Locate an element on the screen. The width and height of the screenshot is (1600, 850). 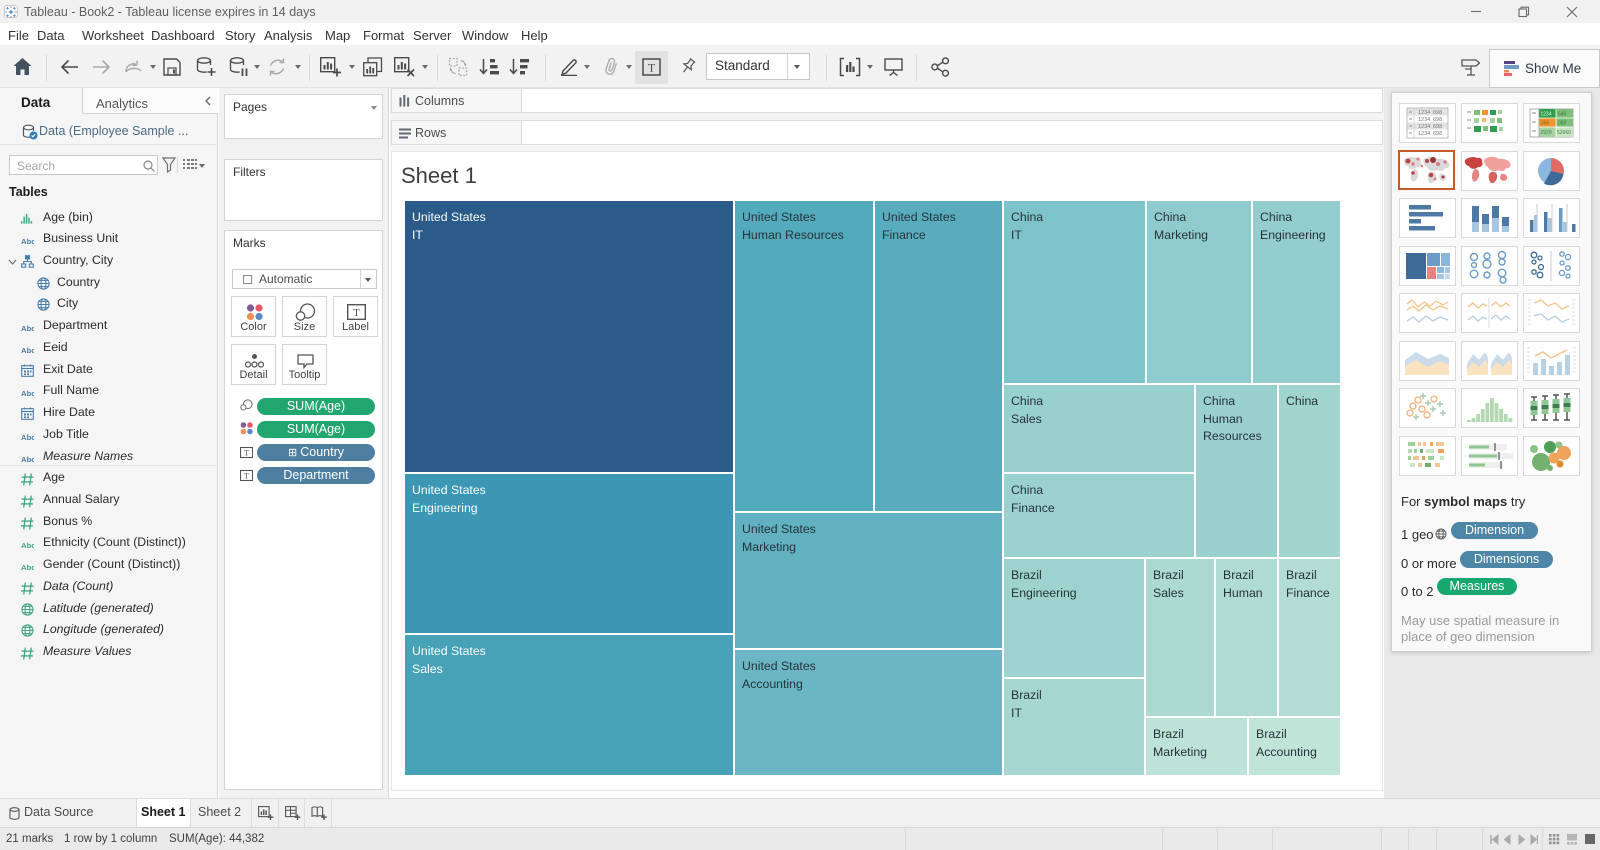
svg-text: 2929 is located at coordinates (1546, 133).